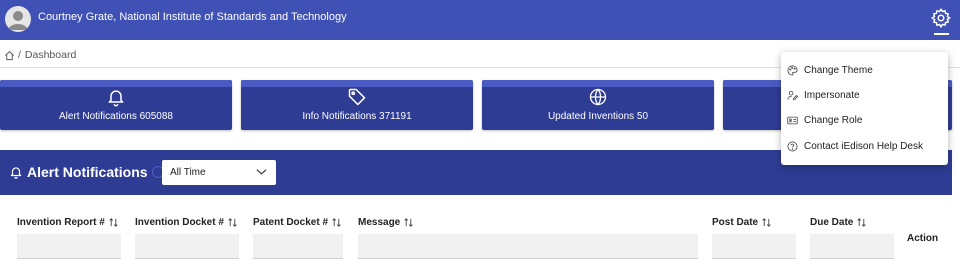  I want to click on column-label: Invention Report #, so click(61, 222).